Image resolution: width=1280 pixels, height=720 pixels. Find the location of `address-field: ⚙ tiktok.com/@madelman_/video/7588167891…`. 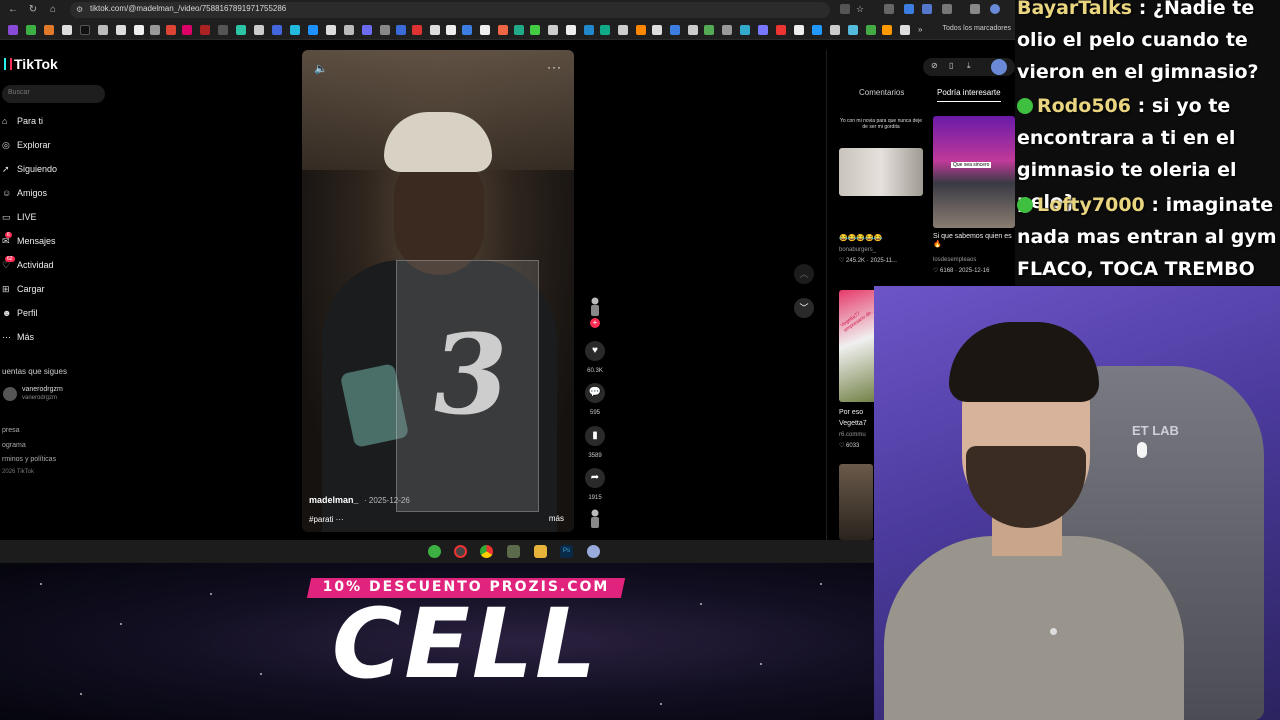

address-field: ⚙ tiktok.com/@madelman_/video/7588167891… is located at coordinates (450, 10).